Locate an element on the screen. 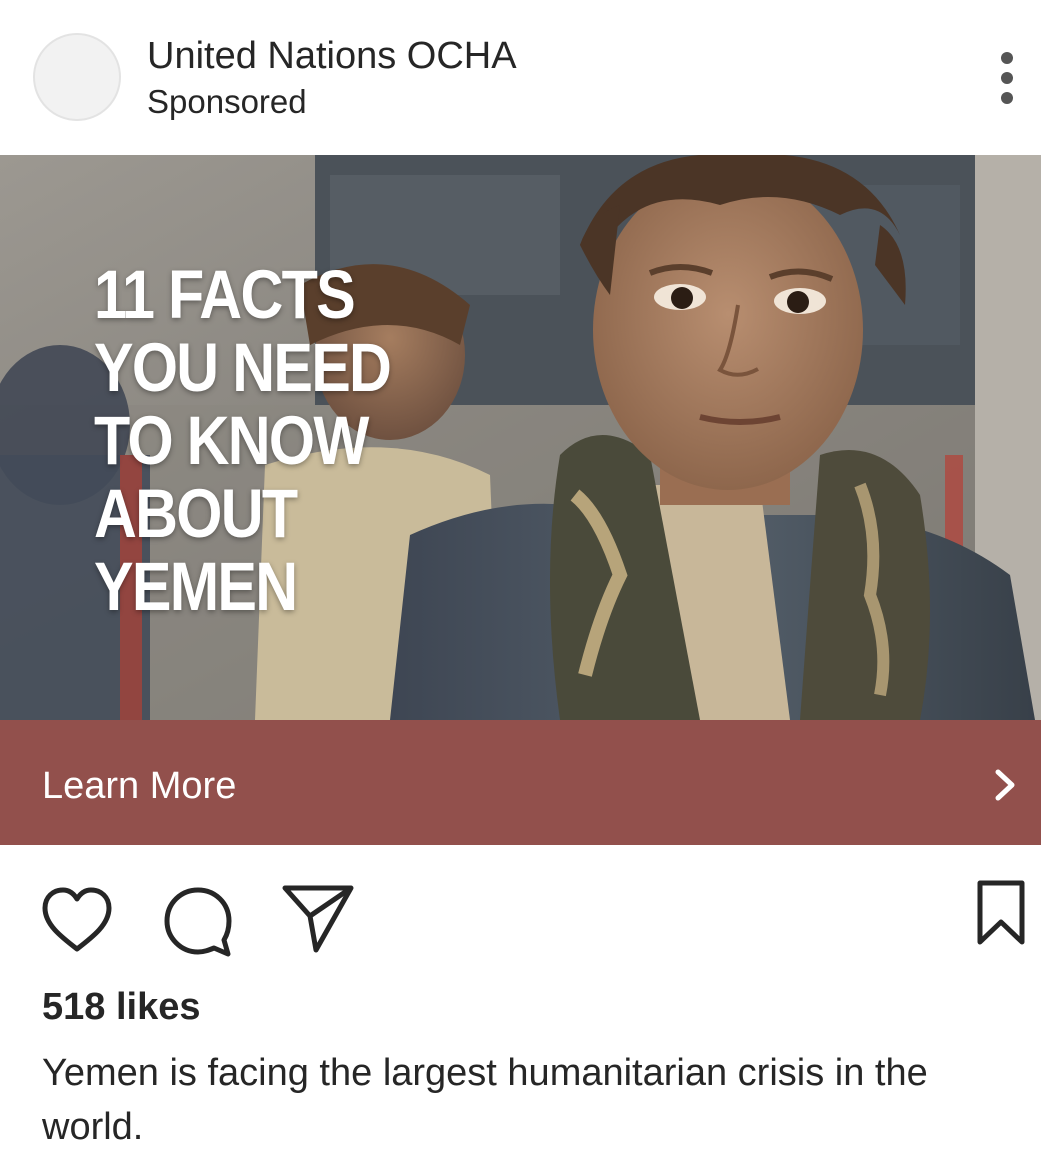 The width and height of the screenshot is (1041, 1171). chevron-right-icon is located at coordinates (1005, 785).